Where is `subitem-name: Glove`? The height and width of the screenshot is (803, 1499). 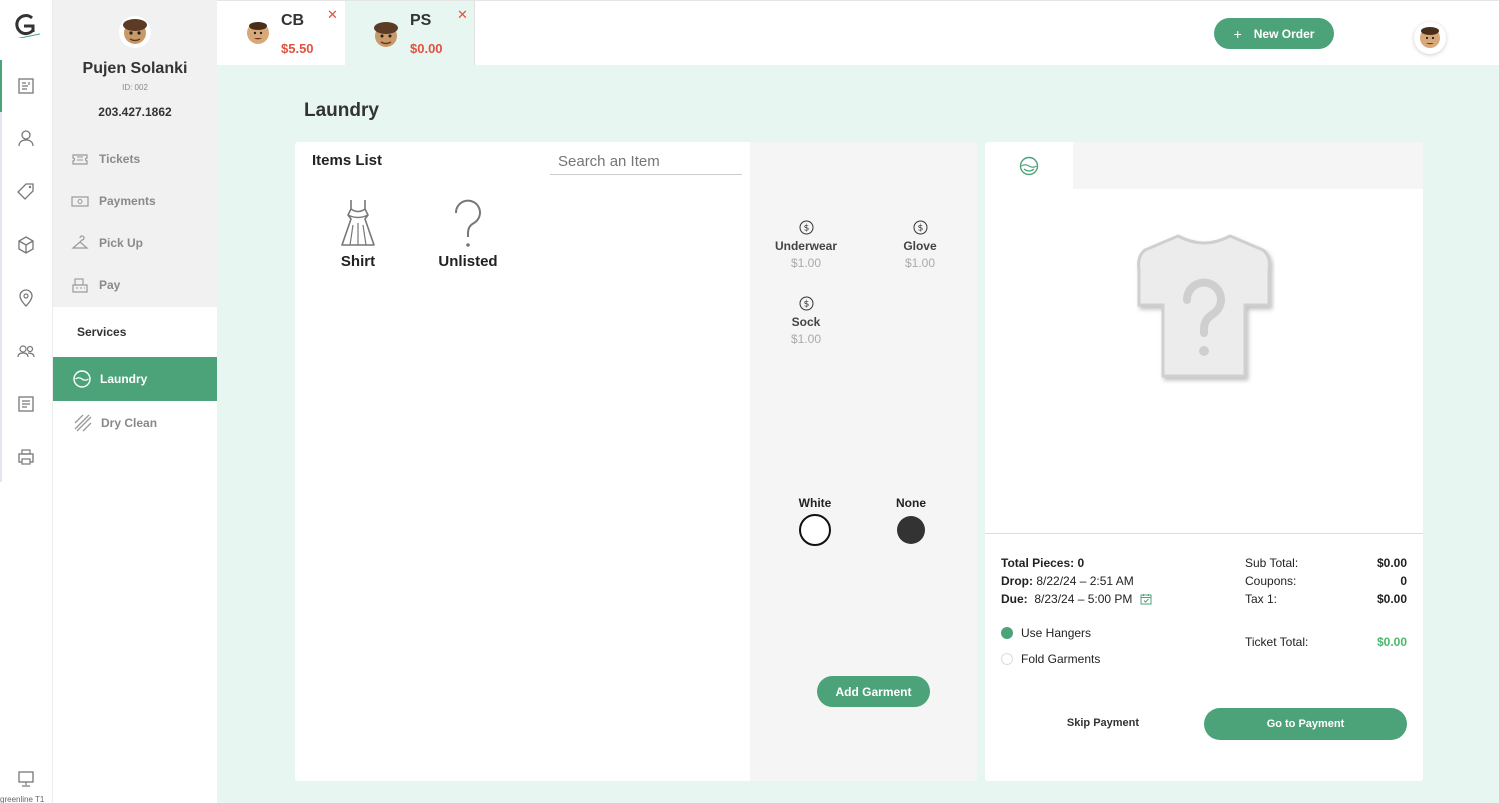
subitem-name: Glove is located at coordinates (920, 246).